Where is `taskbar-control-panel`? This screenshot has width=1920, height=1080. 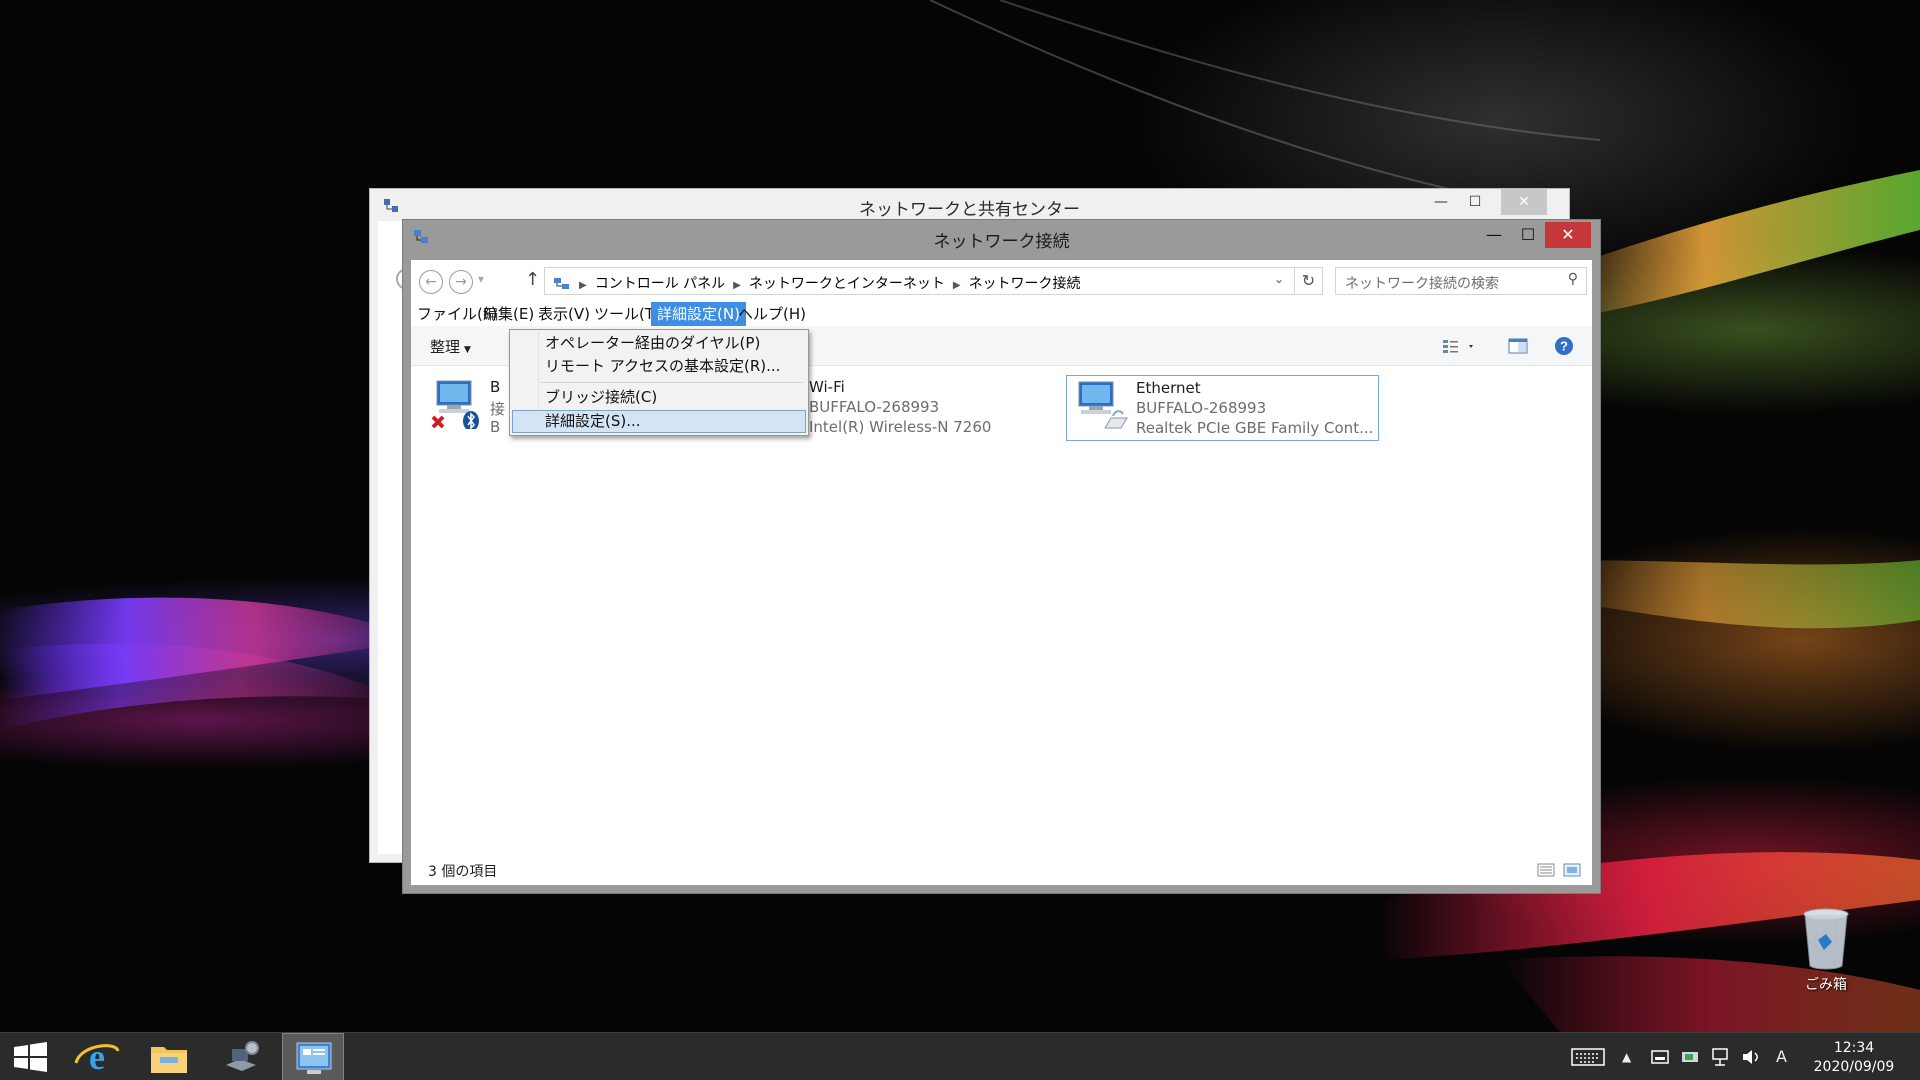 taskbar-control-panel is located at coordinates (313, 1056).